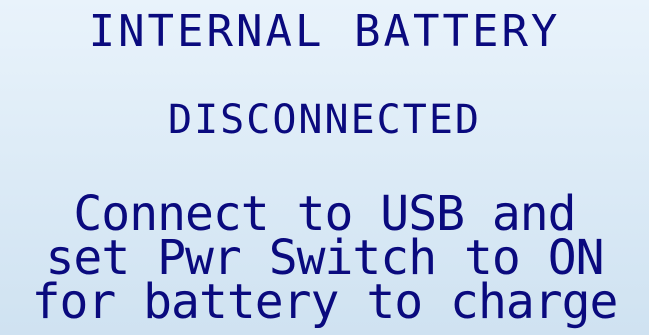  I want to click on battery-status: DISCONNECTED, so click(324, 120).